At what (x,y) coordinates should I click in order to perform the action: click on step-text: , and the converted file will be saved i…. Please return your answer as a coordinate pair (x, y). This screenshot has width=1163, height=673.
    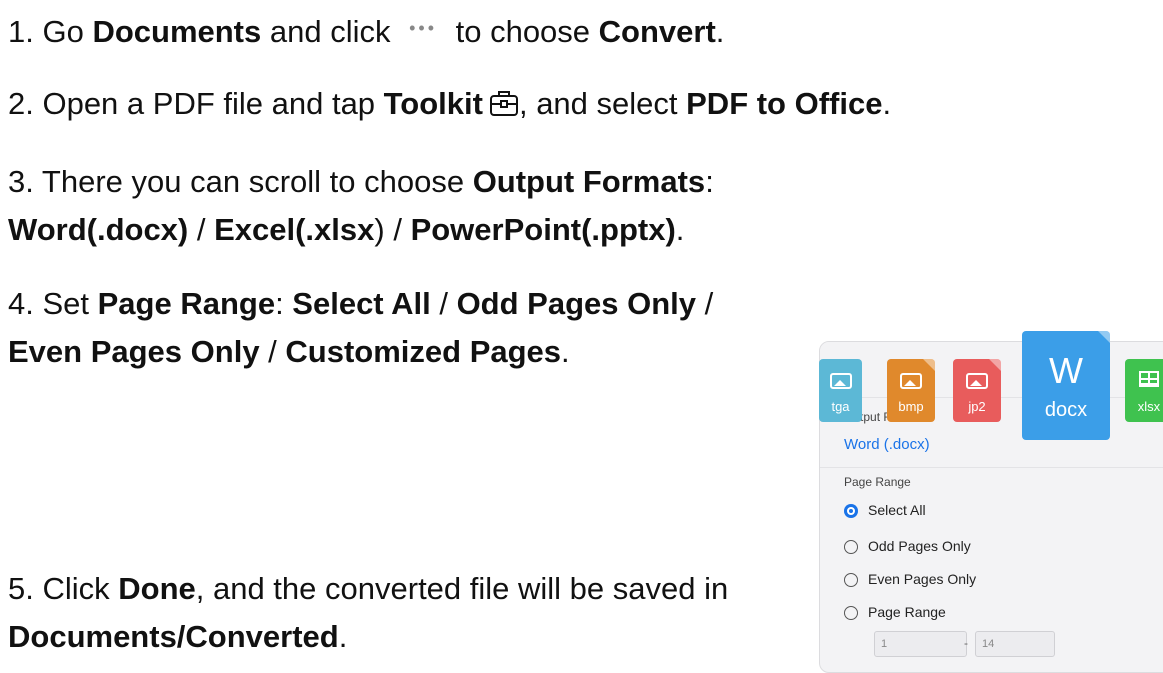
    Looking at the image, I should click on (462, 588).